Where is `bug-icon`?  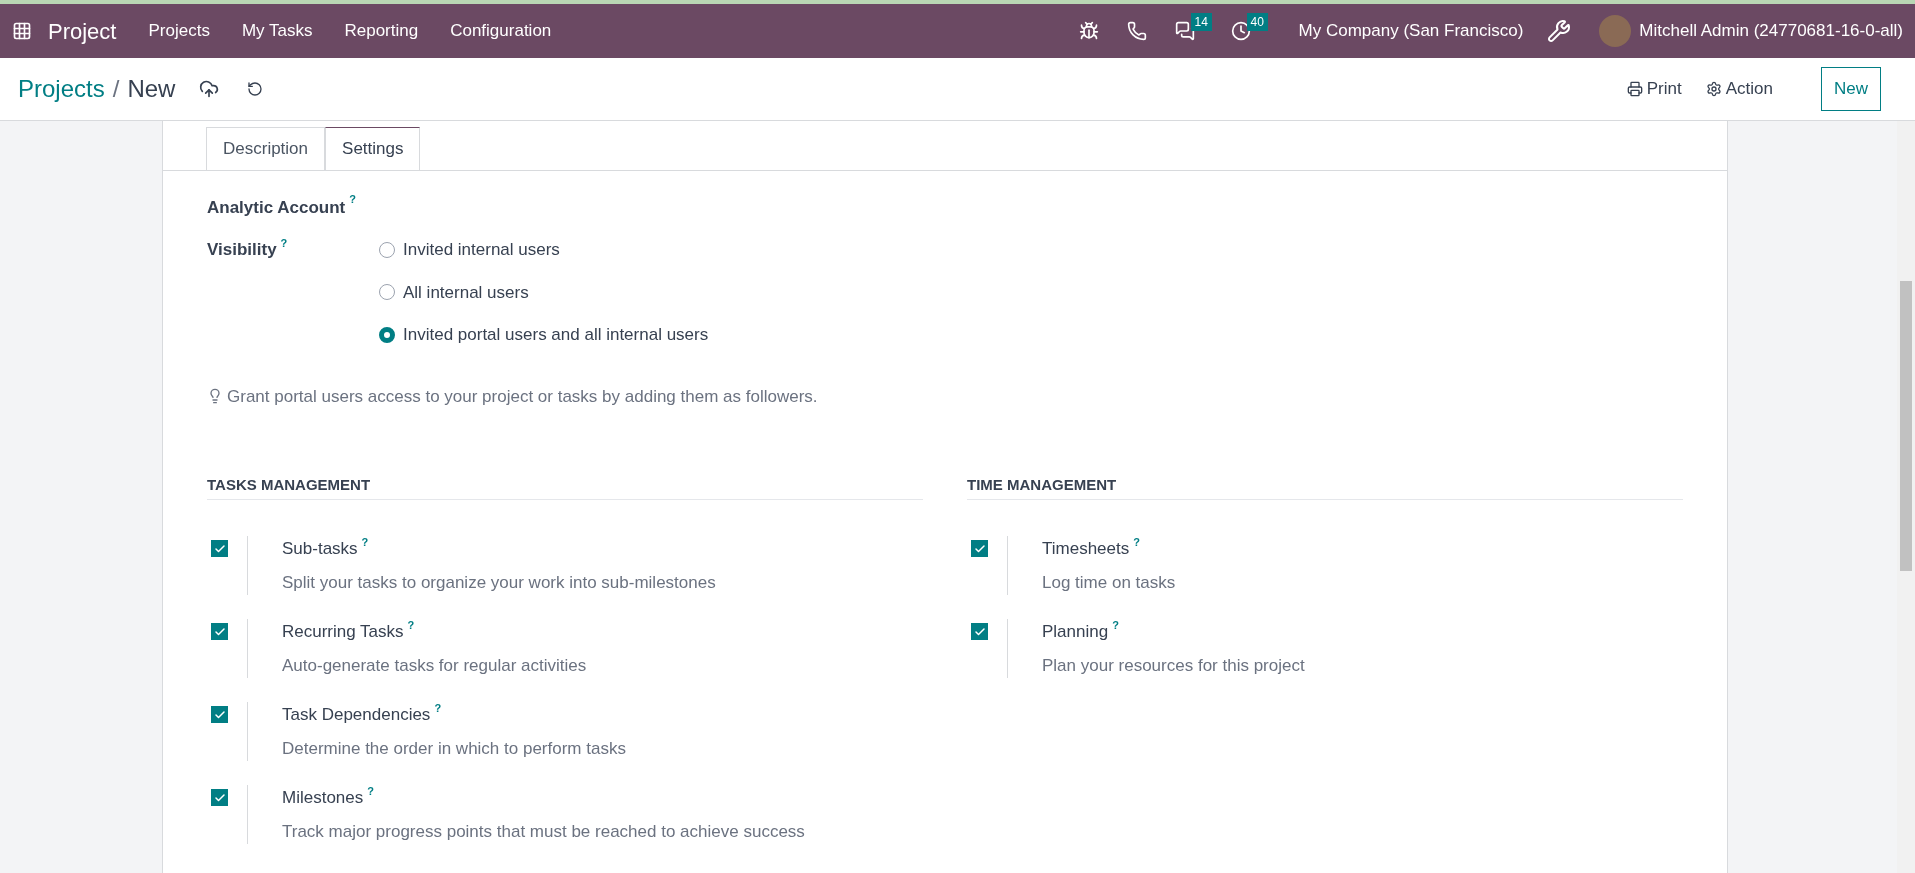 bug-icon is located at coordinates (1088, 31).